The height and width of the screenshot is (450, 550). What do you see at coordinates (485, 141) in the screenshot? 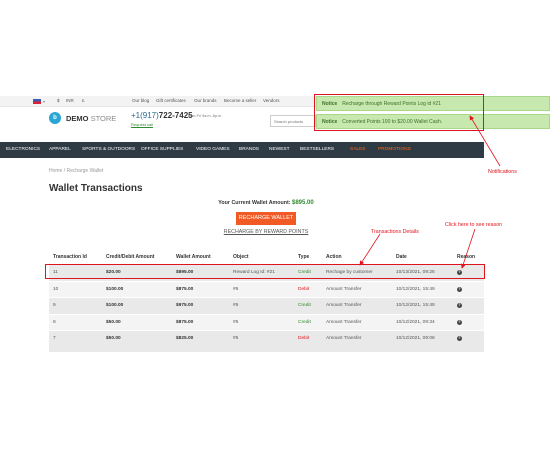
I see `arrow-notifications` at bounding box center [485, 141].